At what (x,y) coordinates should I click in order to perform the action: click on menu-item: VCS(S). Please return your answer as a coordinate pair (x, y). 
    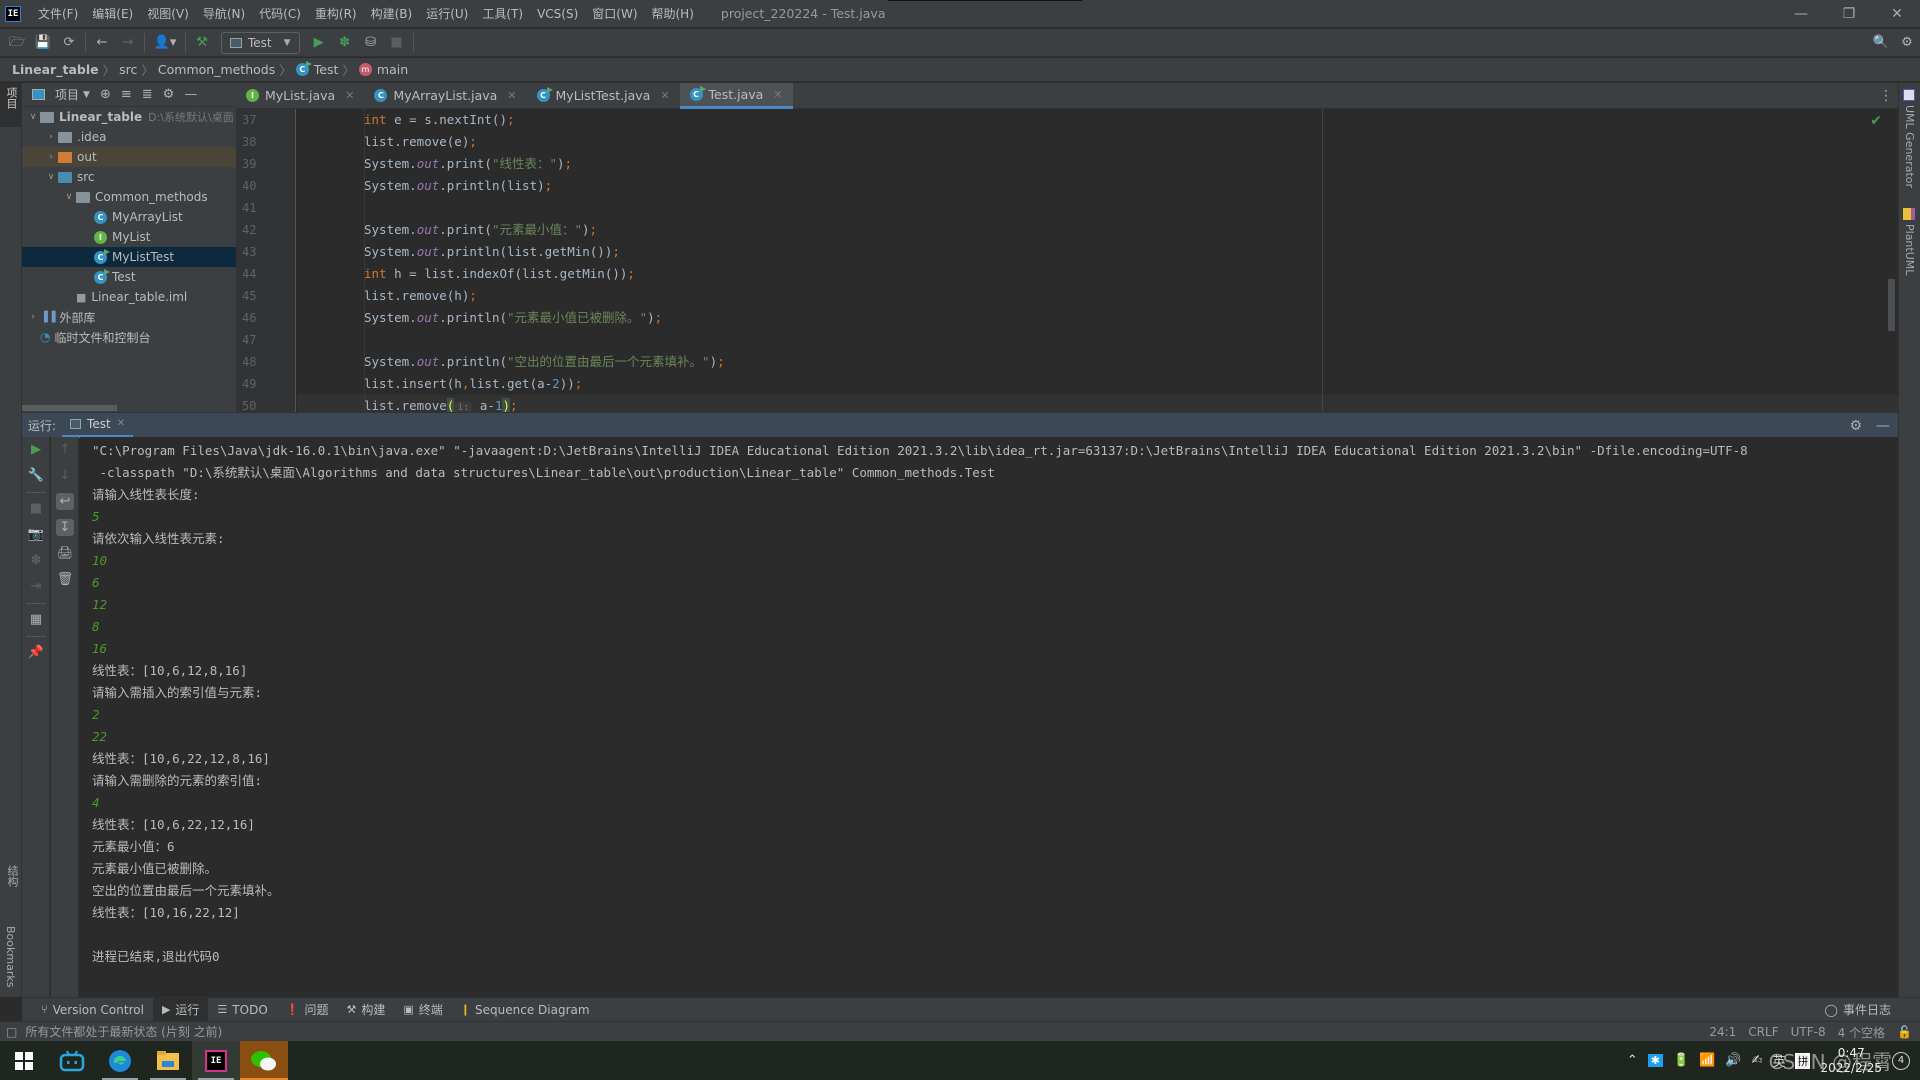
    Looking at the image, I should click on (557, 14).